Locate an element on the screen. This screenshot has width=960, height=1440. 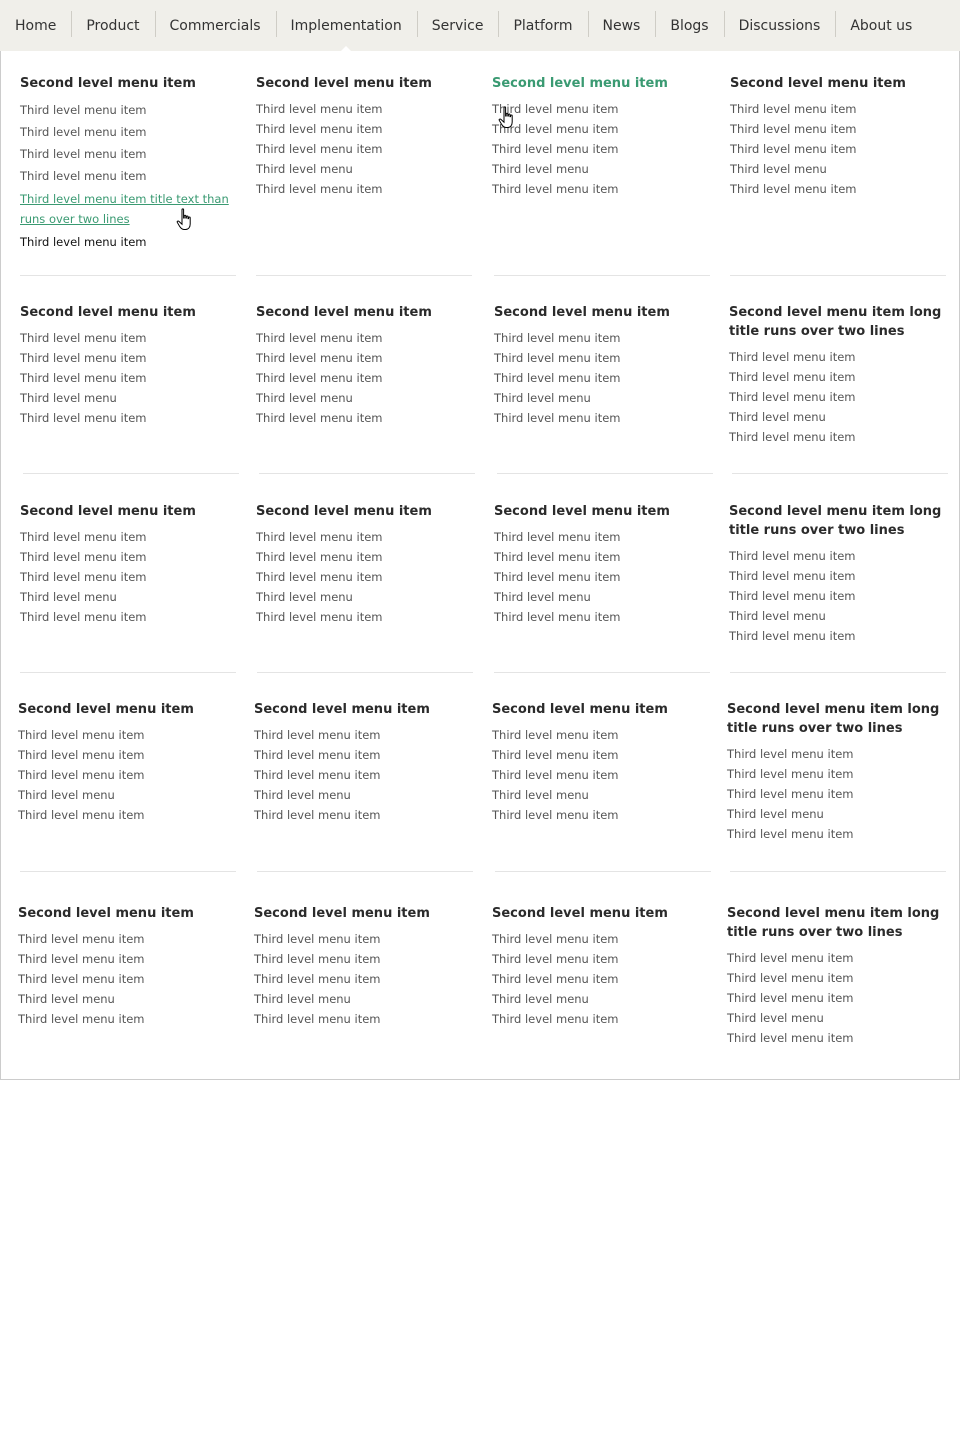
nav-item-service: Service is located at coordinates (457, 24).